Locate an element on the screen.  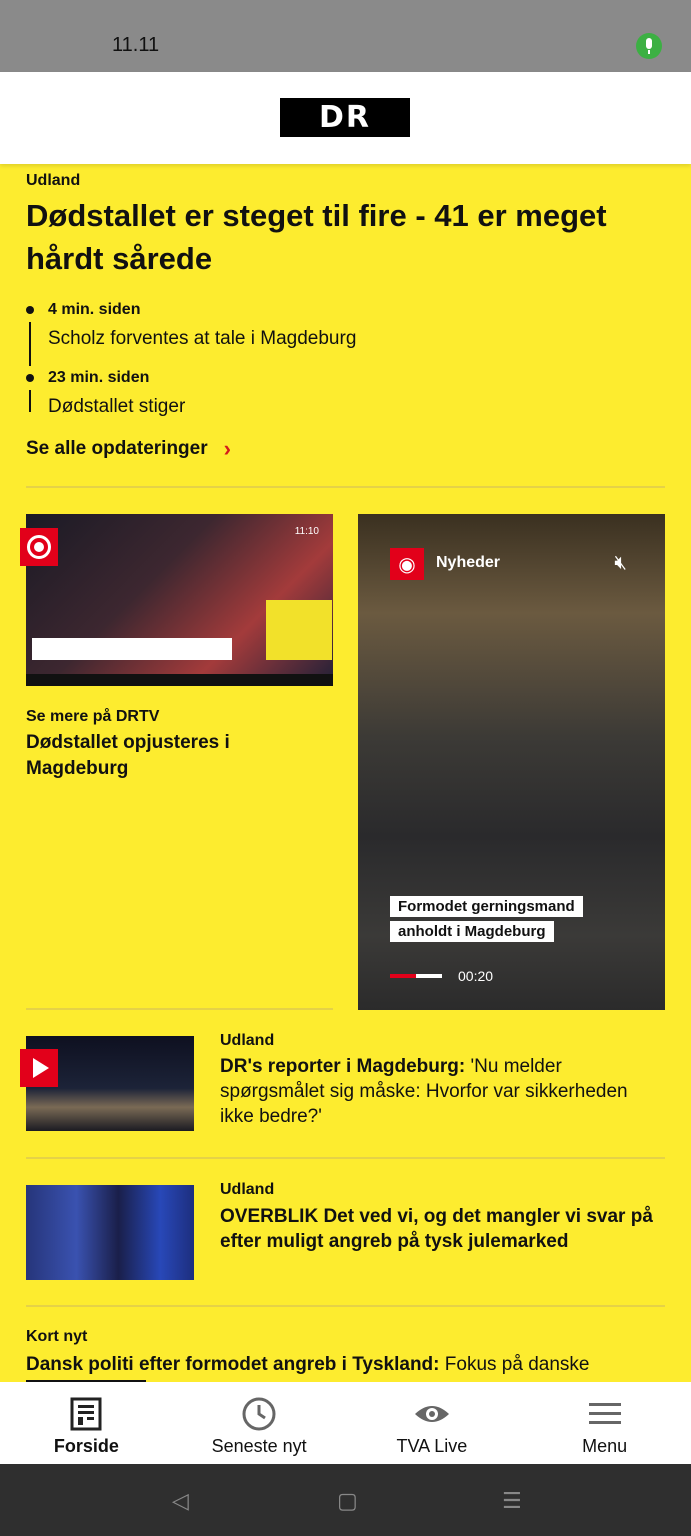
article-thumbnail is located at coordinates (110, 1232).